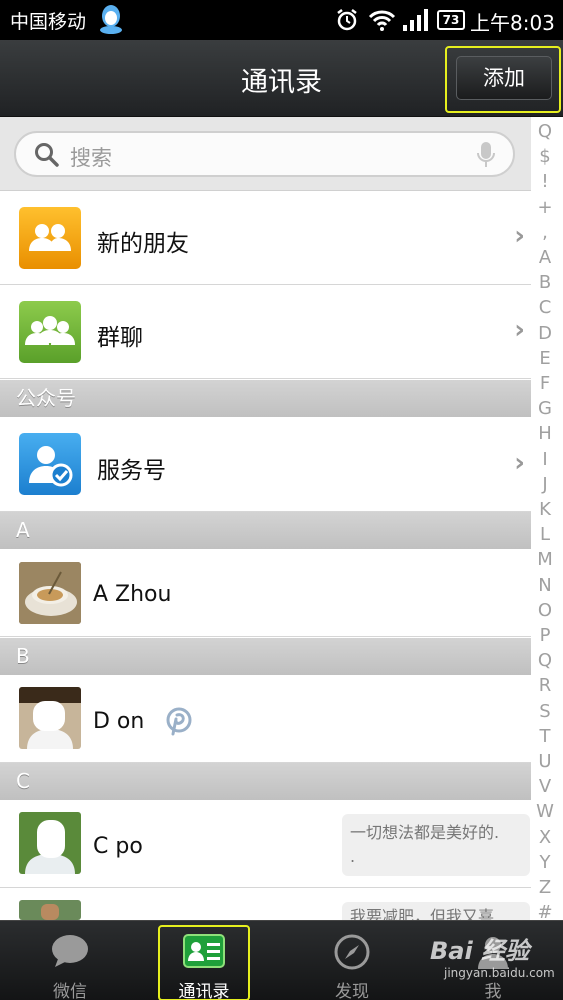 The height and width of the screenshot is (1000, 563). I want to click on index-letter: M, so click(545, 559).